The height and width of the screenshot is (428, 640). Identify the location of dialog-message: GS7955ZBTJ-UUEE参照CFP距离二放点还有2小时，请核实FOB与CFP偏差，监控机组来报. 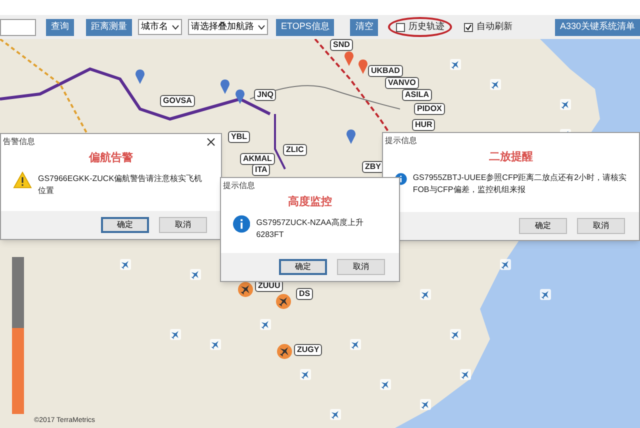
(519, 184).